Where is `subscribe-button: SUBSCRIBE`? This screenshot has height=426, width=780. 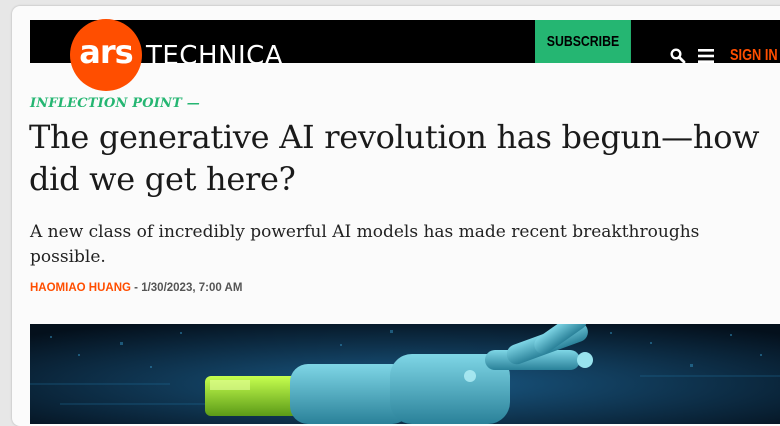
subscribe-button: SUBSCRIBE is located at coordinates (583, 41).